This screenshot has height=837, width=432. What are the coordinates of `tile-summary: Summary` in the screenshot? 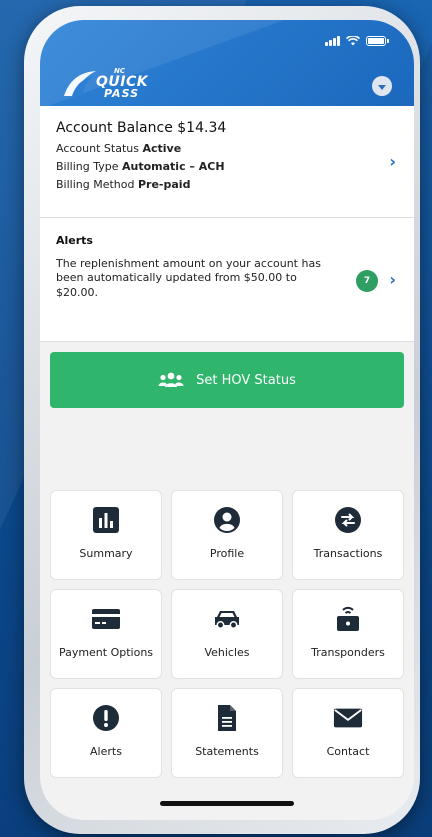 It's located at (106, 535).